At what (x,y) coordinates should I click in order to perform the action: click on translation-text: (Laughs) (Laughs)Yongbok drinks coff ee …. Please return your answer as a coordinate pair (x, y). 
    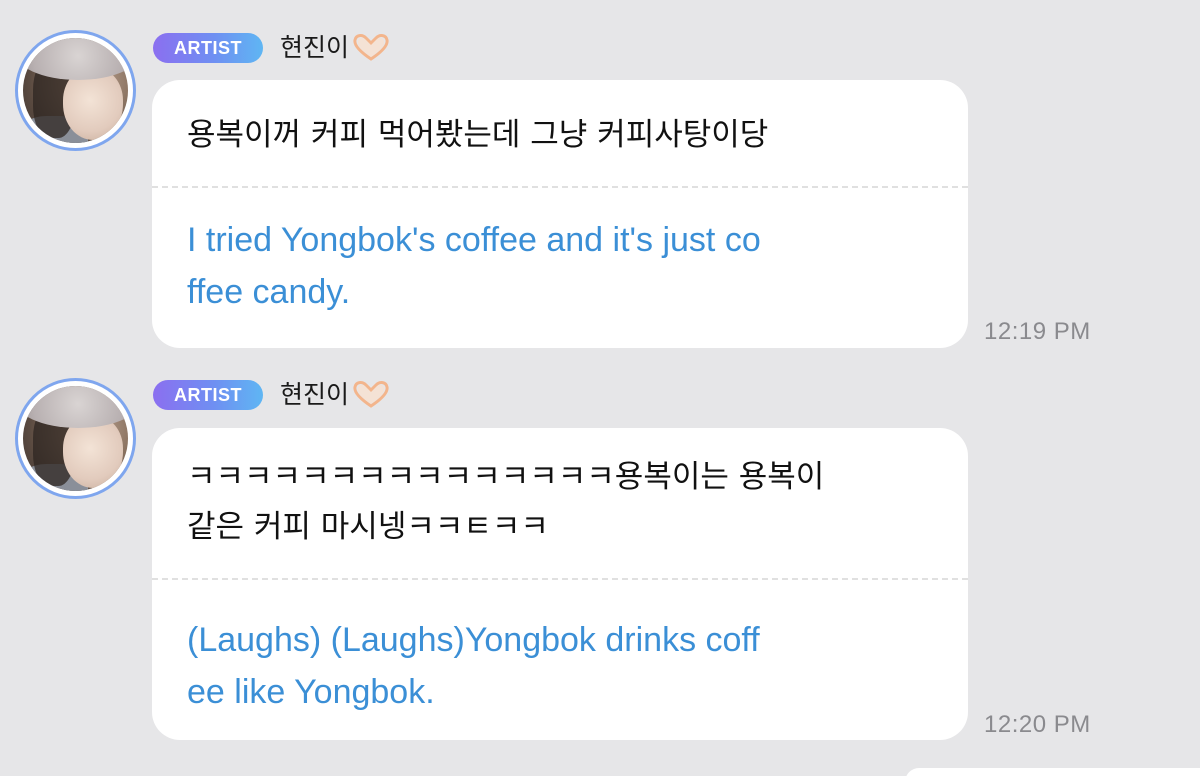
    Looking at the image, I should click on (473, 666).